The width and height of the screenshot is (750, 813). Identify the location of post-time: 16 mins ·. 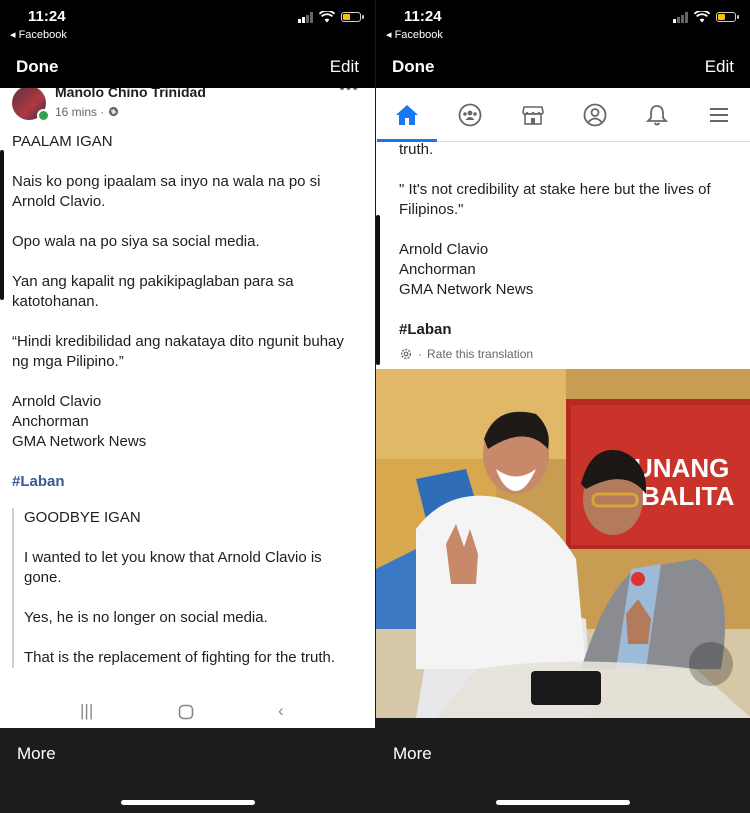
(80, 112).